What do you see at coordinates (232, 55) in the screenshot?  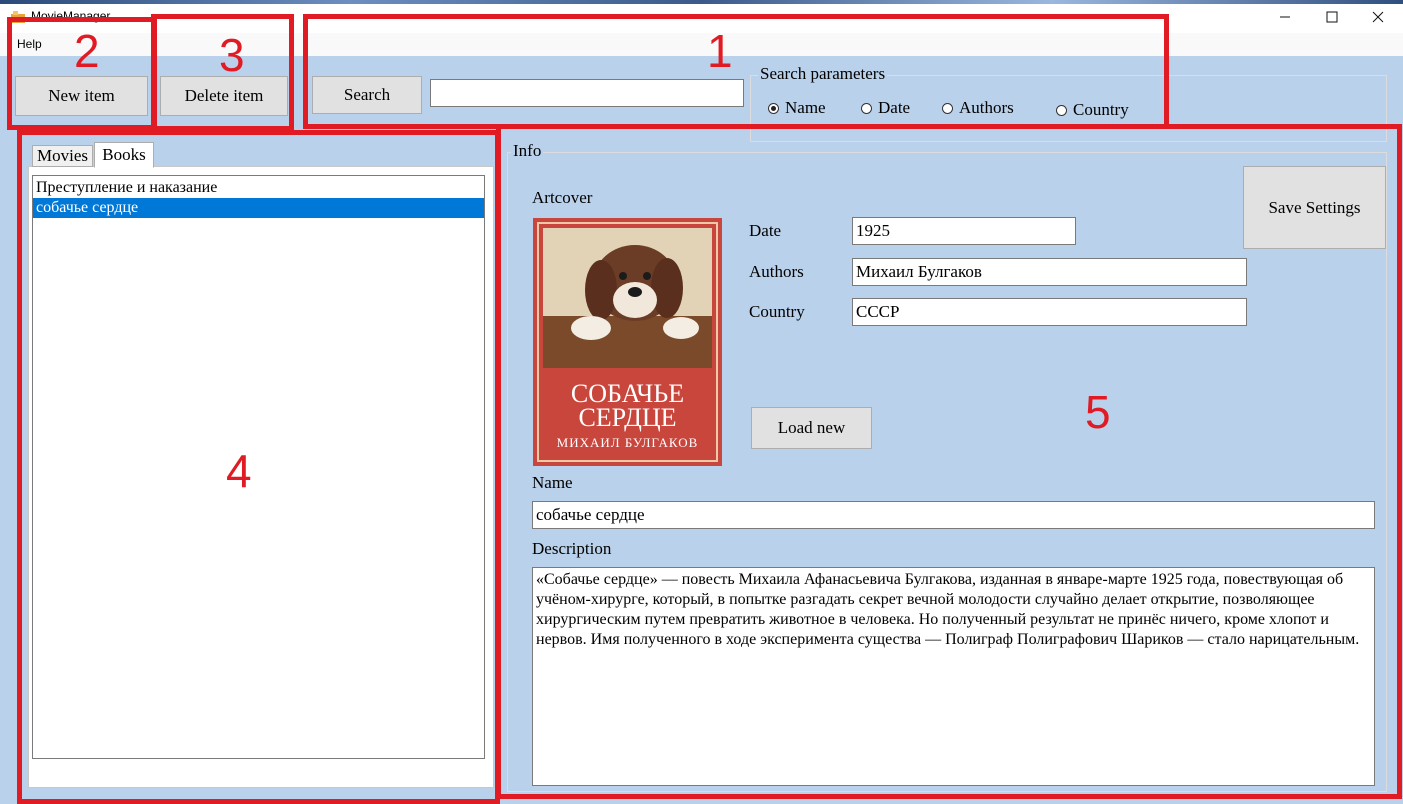 I see `annotation-number-3: 3` at bounding box center [232, 55].